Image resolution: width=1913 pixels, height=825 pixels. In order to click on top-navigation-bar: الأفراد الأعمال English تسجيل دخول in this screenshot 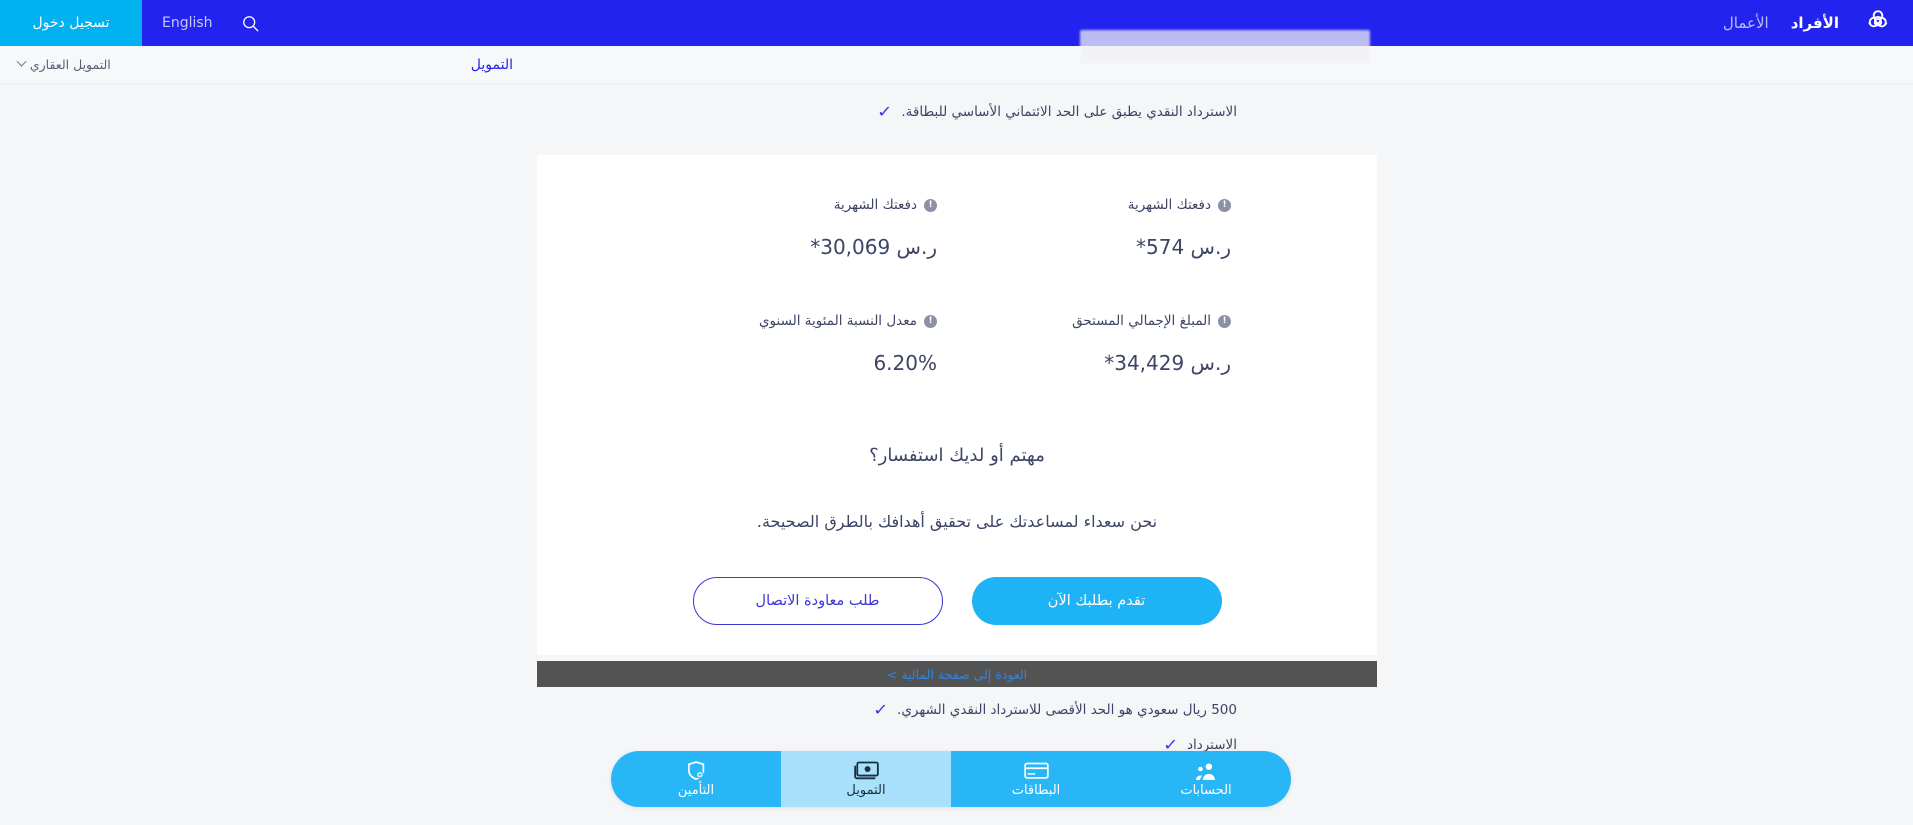, I will do `click(956, 23)`.